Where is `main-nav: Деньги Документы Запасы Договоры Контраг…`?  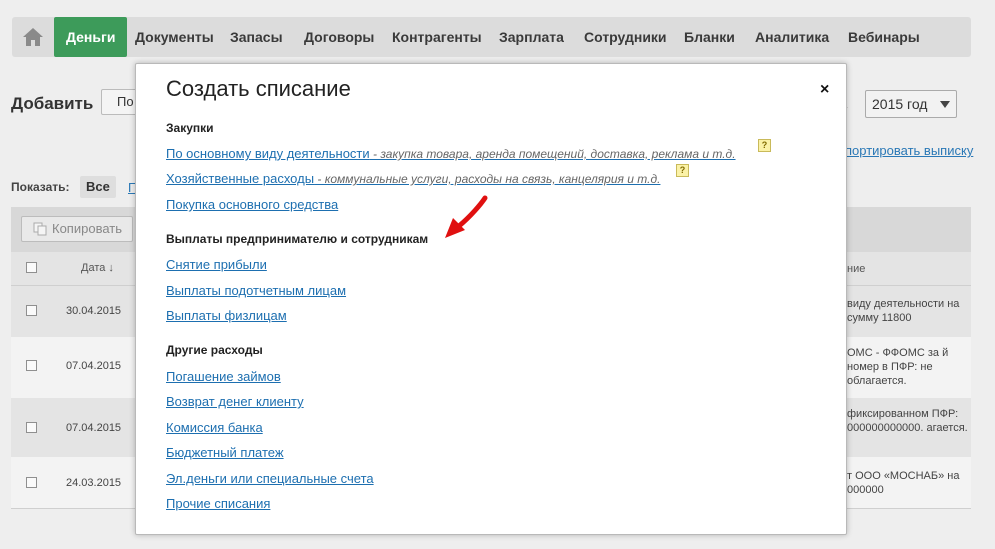
main-nav: Деньги Документы Запасы Договоры Контраг… is located at coordinates (491, 37).